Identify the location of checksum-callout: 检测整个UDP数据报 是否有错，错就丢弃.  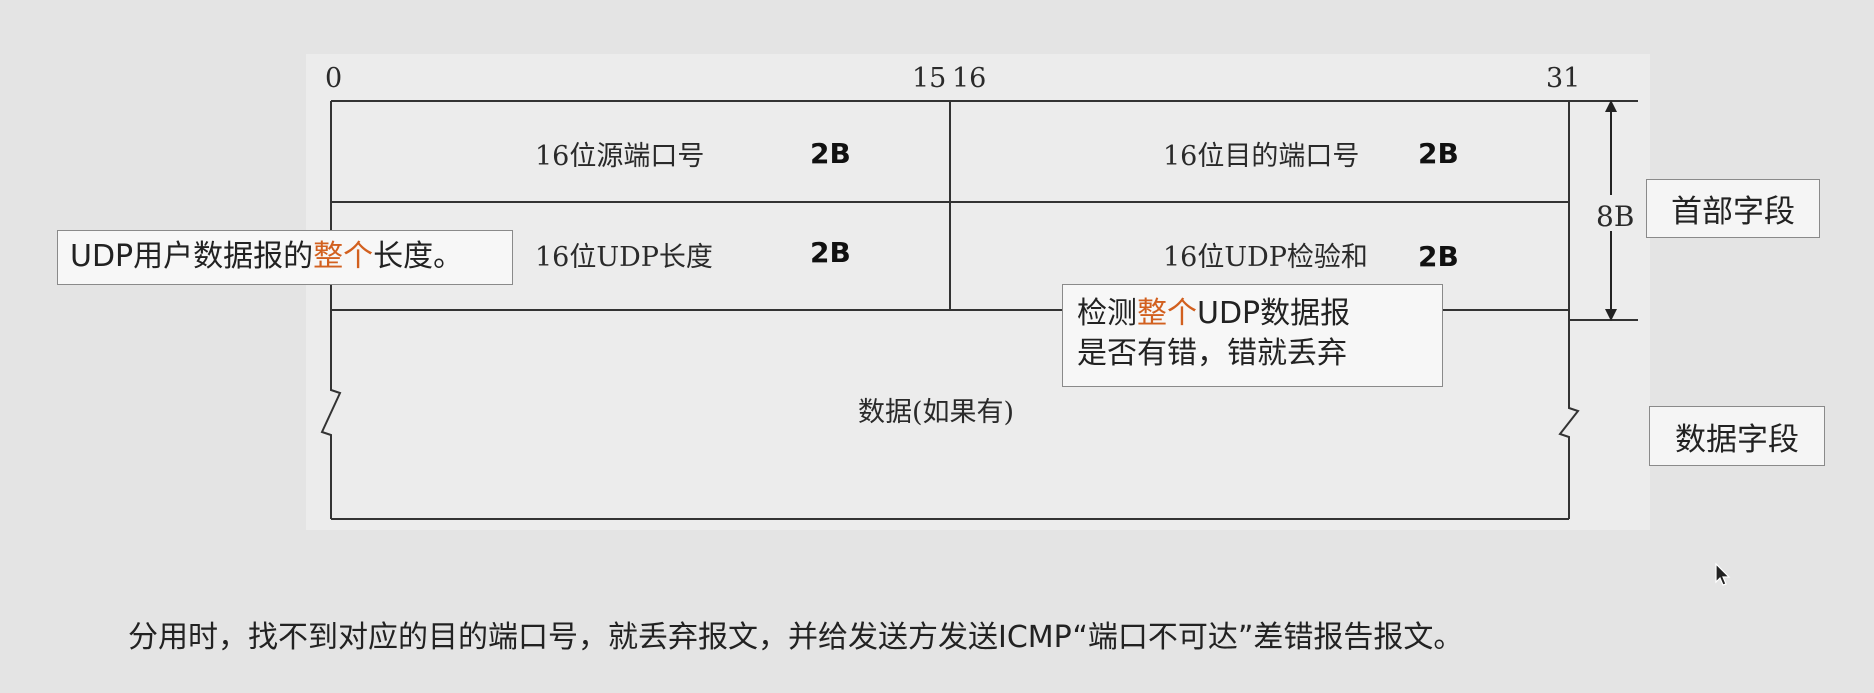
(1252, 335).